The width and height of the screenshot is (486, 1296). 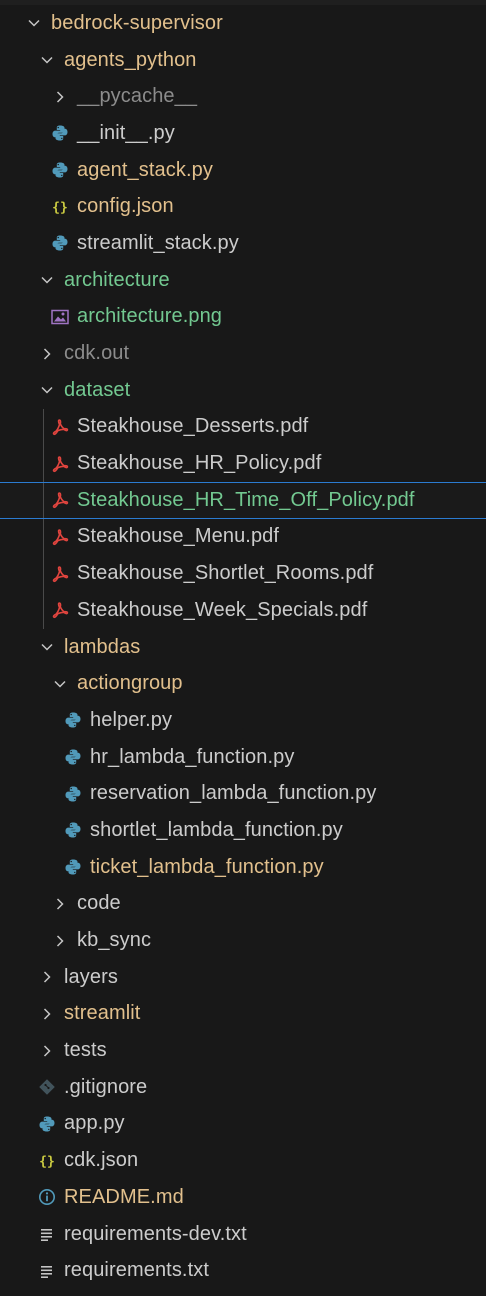 What do you see at coordinates (243, 170) in the screenshot?
I see `file-agent-stack-py: agent_stack.py` at bounding box center [243, 170].